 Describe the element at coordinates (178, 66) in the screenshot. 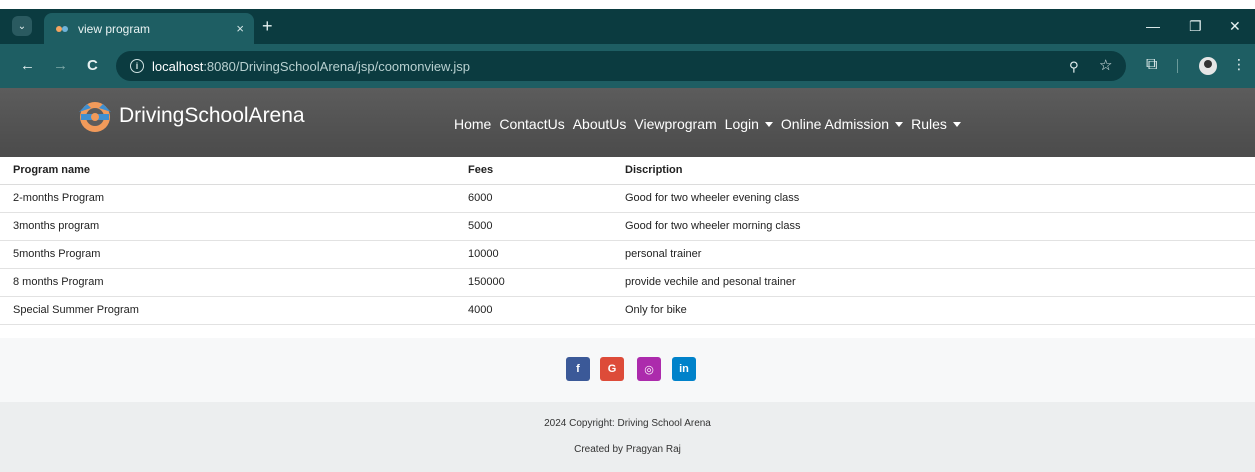

I see `url-host: localhost` at that location.